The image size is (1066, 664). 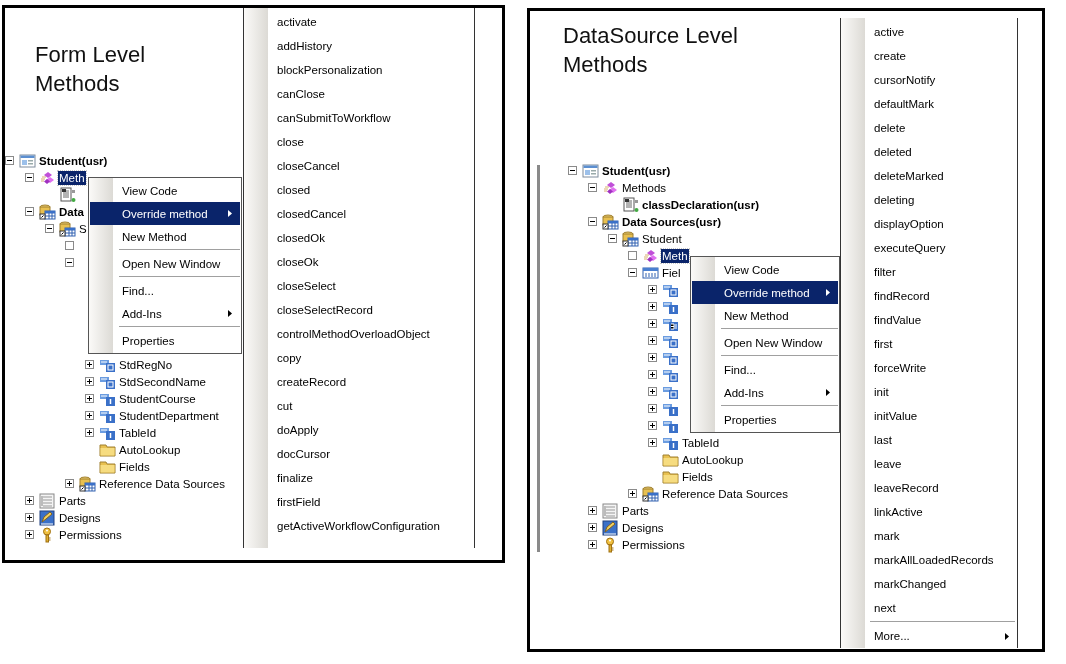 What do you see at coordinates (929, 296) in the screenshot?
I see `method-item: findRecord` at bounding box center [929, 296].